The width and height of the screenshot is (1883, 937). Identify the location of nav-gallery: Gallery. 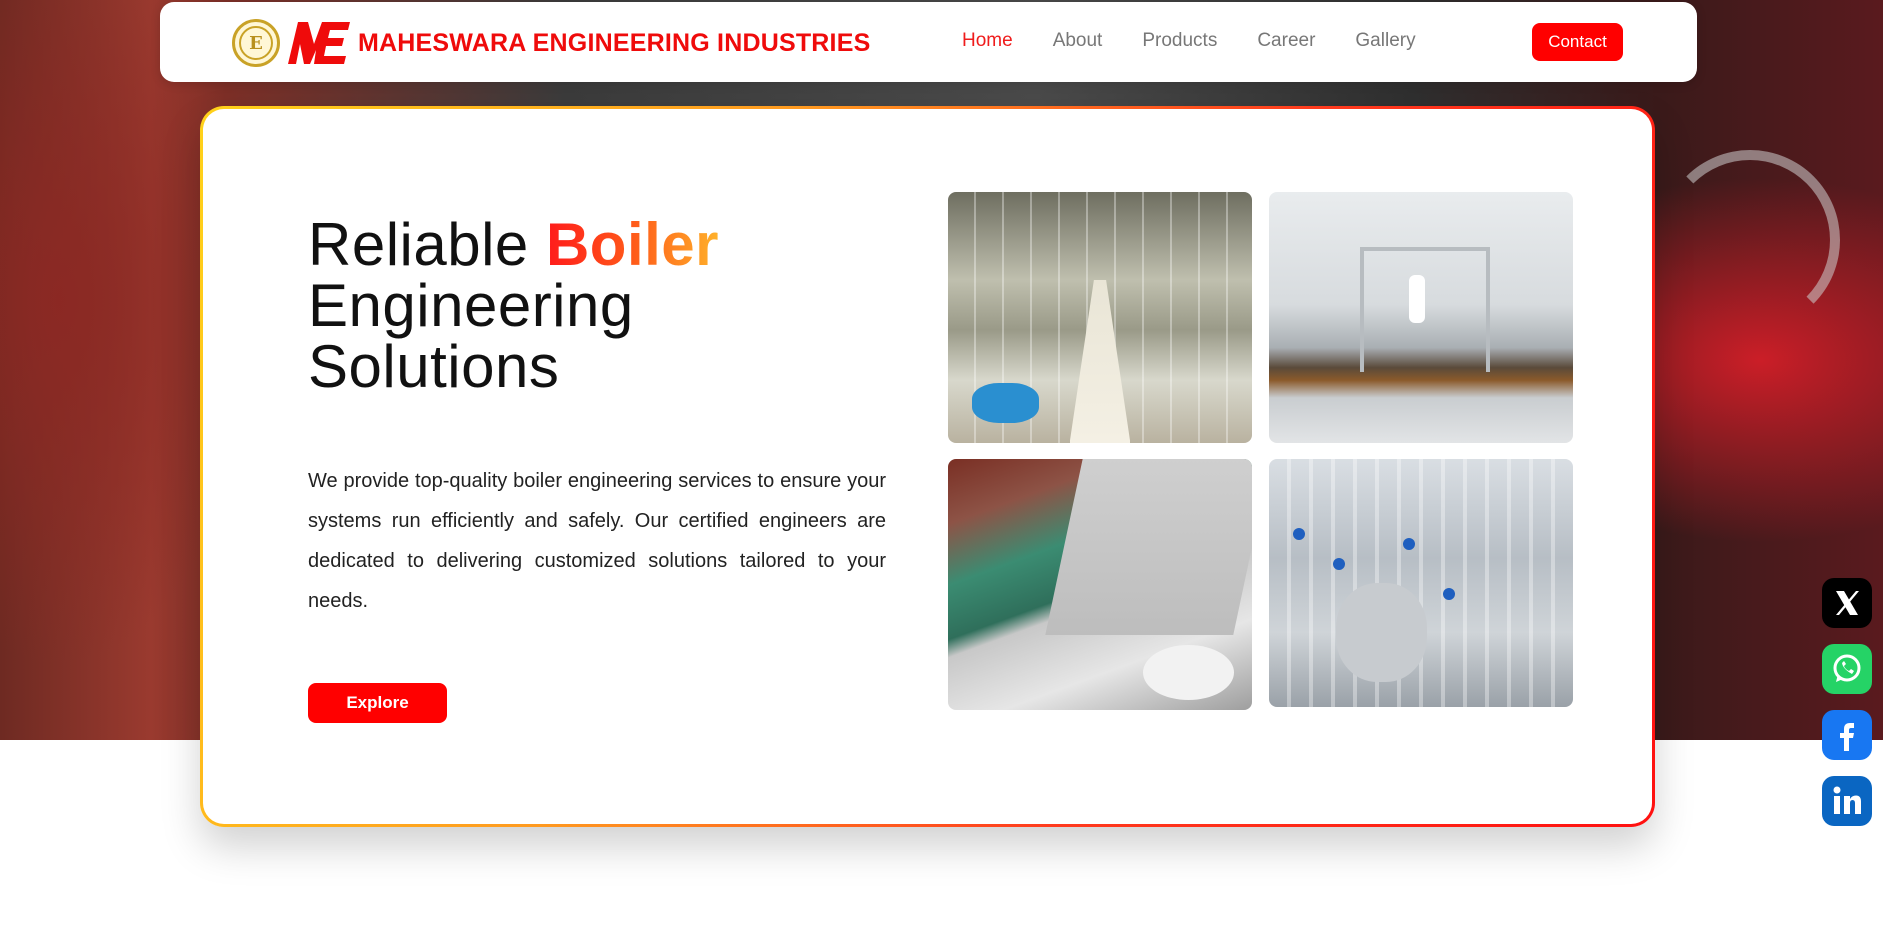
(1385, 41).